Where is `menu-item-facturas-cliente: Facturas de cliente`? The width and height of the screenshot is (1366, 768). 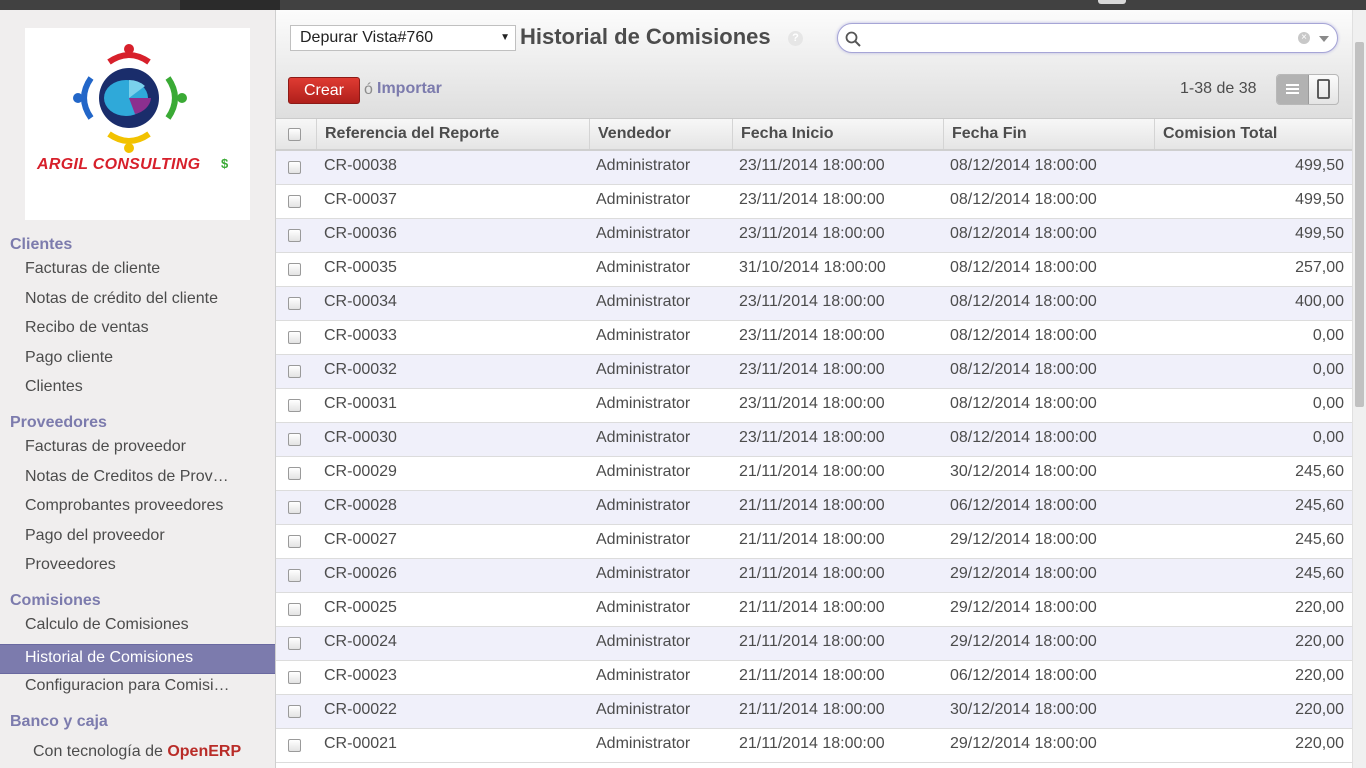 menu-item-facturas-cliente: Facturas de cliente is located at coordinates (137, 269).